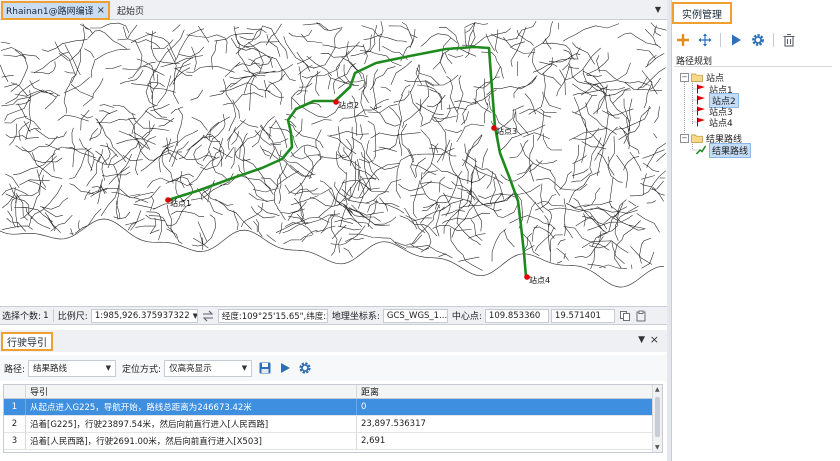  What do you see at coordinates (15, 424) in the screenshot?
I see `row-index: 2` at bounding box center [15, 424].